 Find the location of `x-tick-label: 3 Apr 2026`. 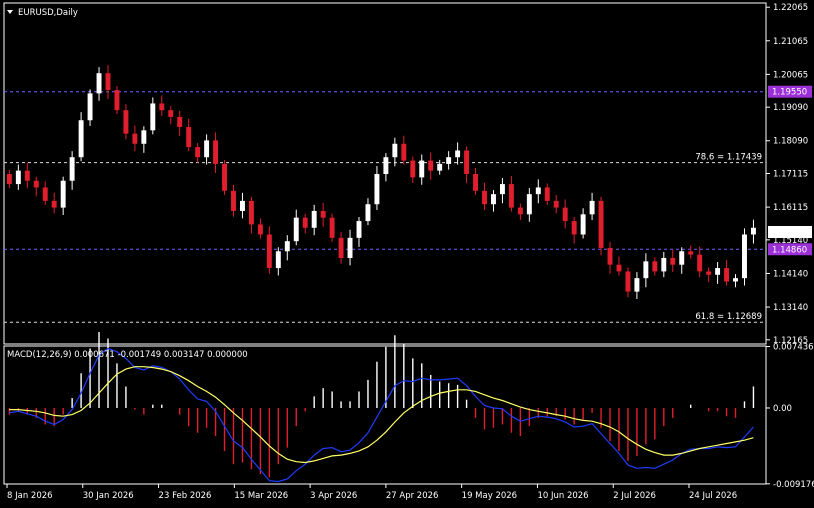

x-tick-label: 3 Apr 2026 is located at coordinates (333, 496).